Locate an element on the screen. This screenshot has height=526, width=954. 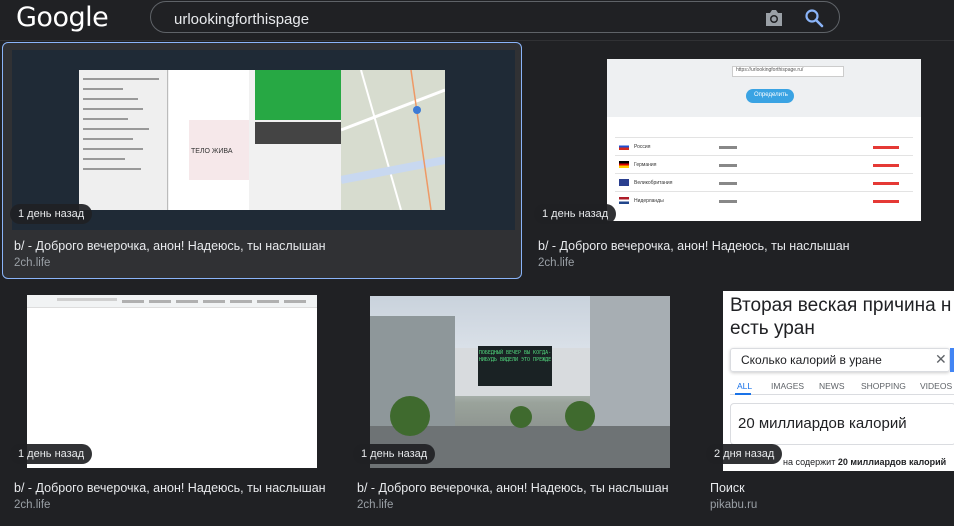
dialog-window is located at coordinates (123, 140).